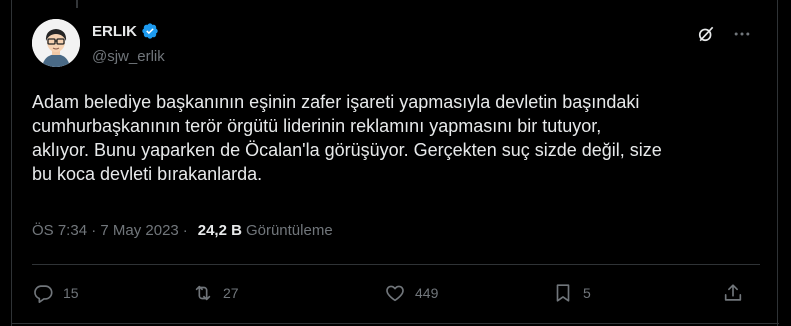 This screenshot has height=326, width=791. Describe the element at coordinates (396, 41) in the screenshot. I see `tweet-header: ERLIK @sjw_erlik` at that location.